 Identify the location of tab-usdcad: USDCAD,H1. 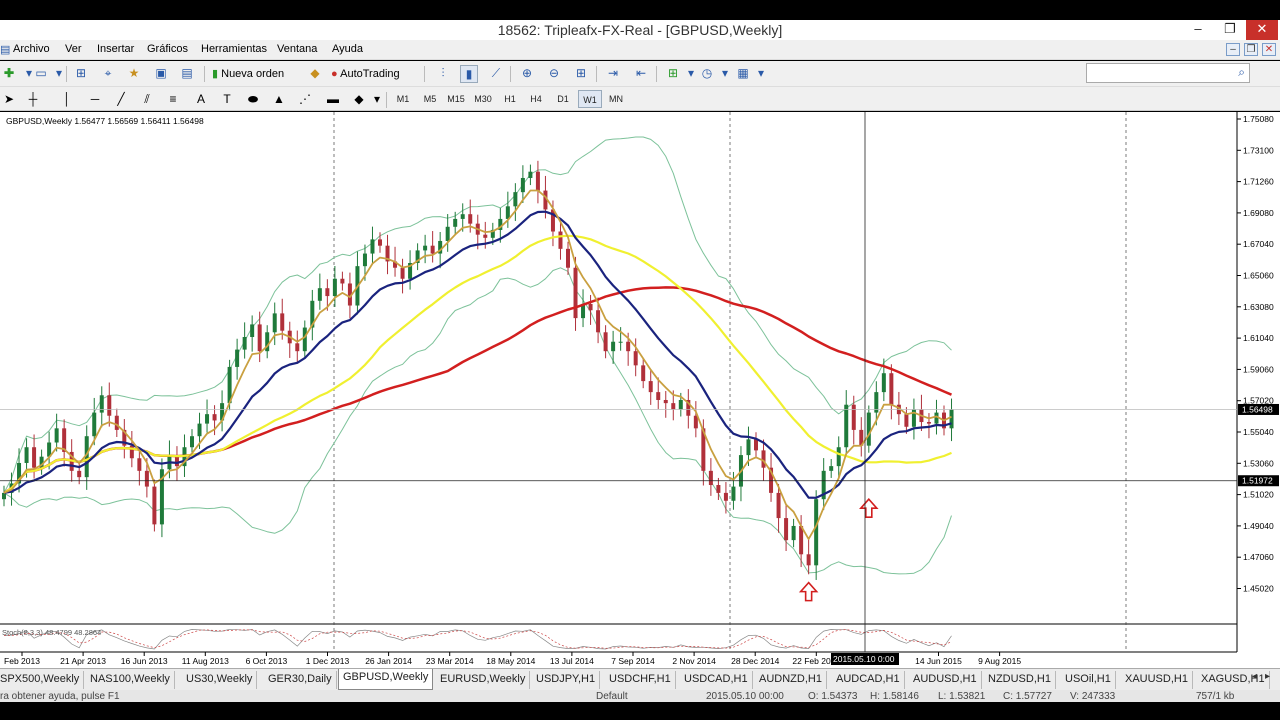
(716, 680).